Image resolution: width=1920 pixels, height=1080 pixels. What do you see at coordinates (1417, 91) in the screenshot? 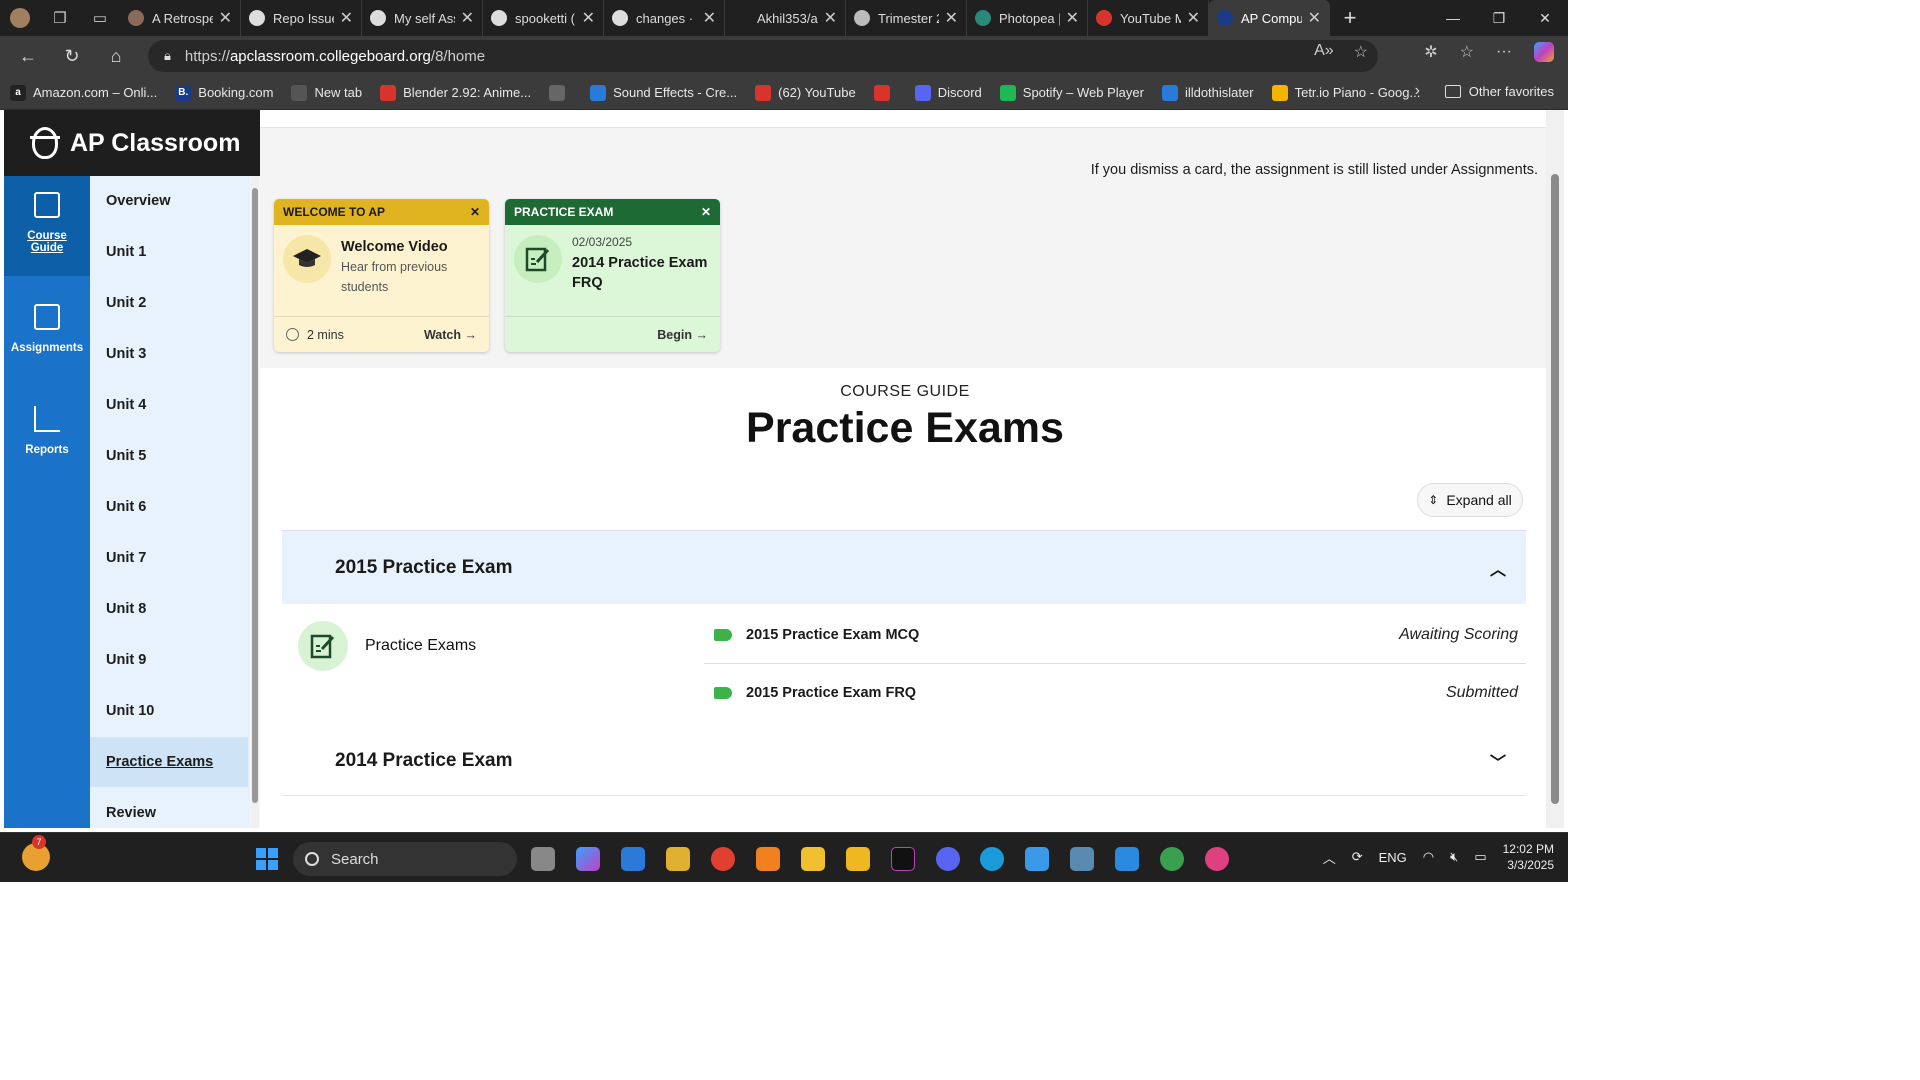
I see `favorites-overflow-chevron-icon: ›` at bounding box center [1417, 91].